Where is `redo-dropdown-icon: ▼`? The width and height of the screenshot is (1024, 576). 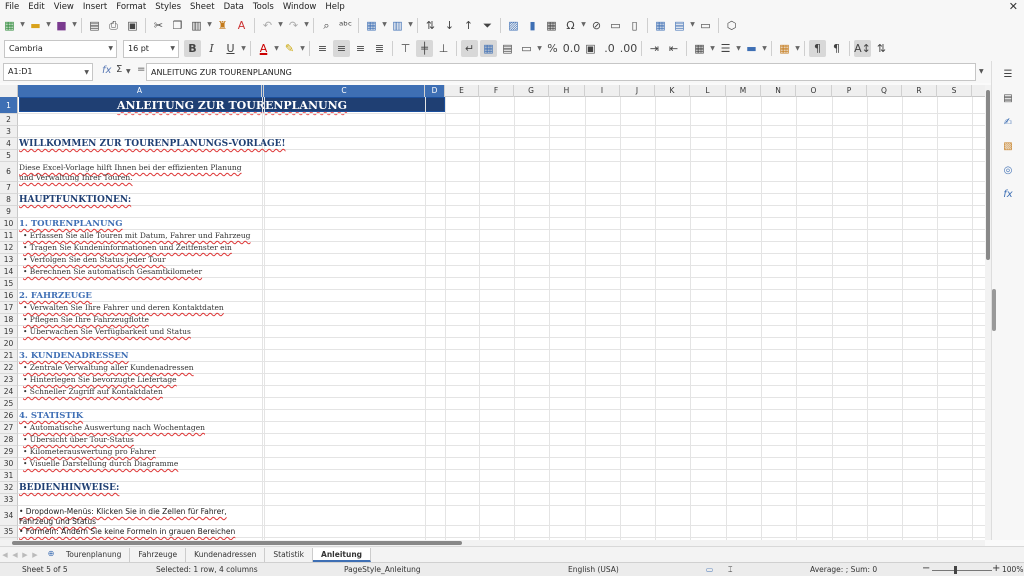
redo-dropdown-icon: ▼ is located at coordinates (306, 25).